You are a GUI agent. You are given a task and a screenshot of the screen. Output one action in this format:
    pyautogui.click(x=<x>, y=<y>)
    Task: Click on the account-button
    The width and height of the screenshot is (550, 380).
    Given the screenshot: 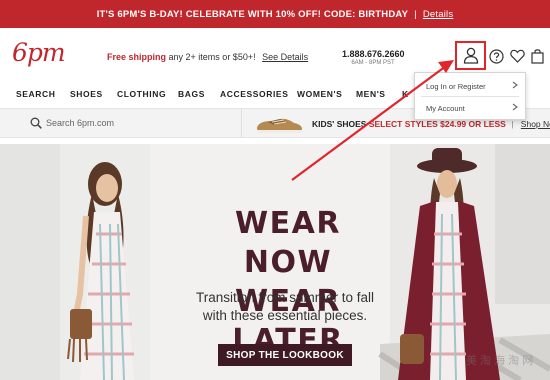 What is the action you would take?
    pyautogui.click(x=470, y=55)
    